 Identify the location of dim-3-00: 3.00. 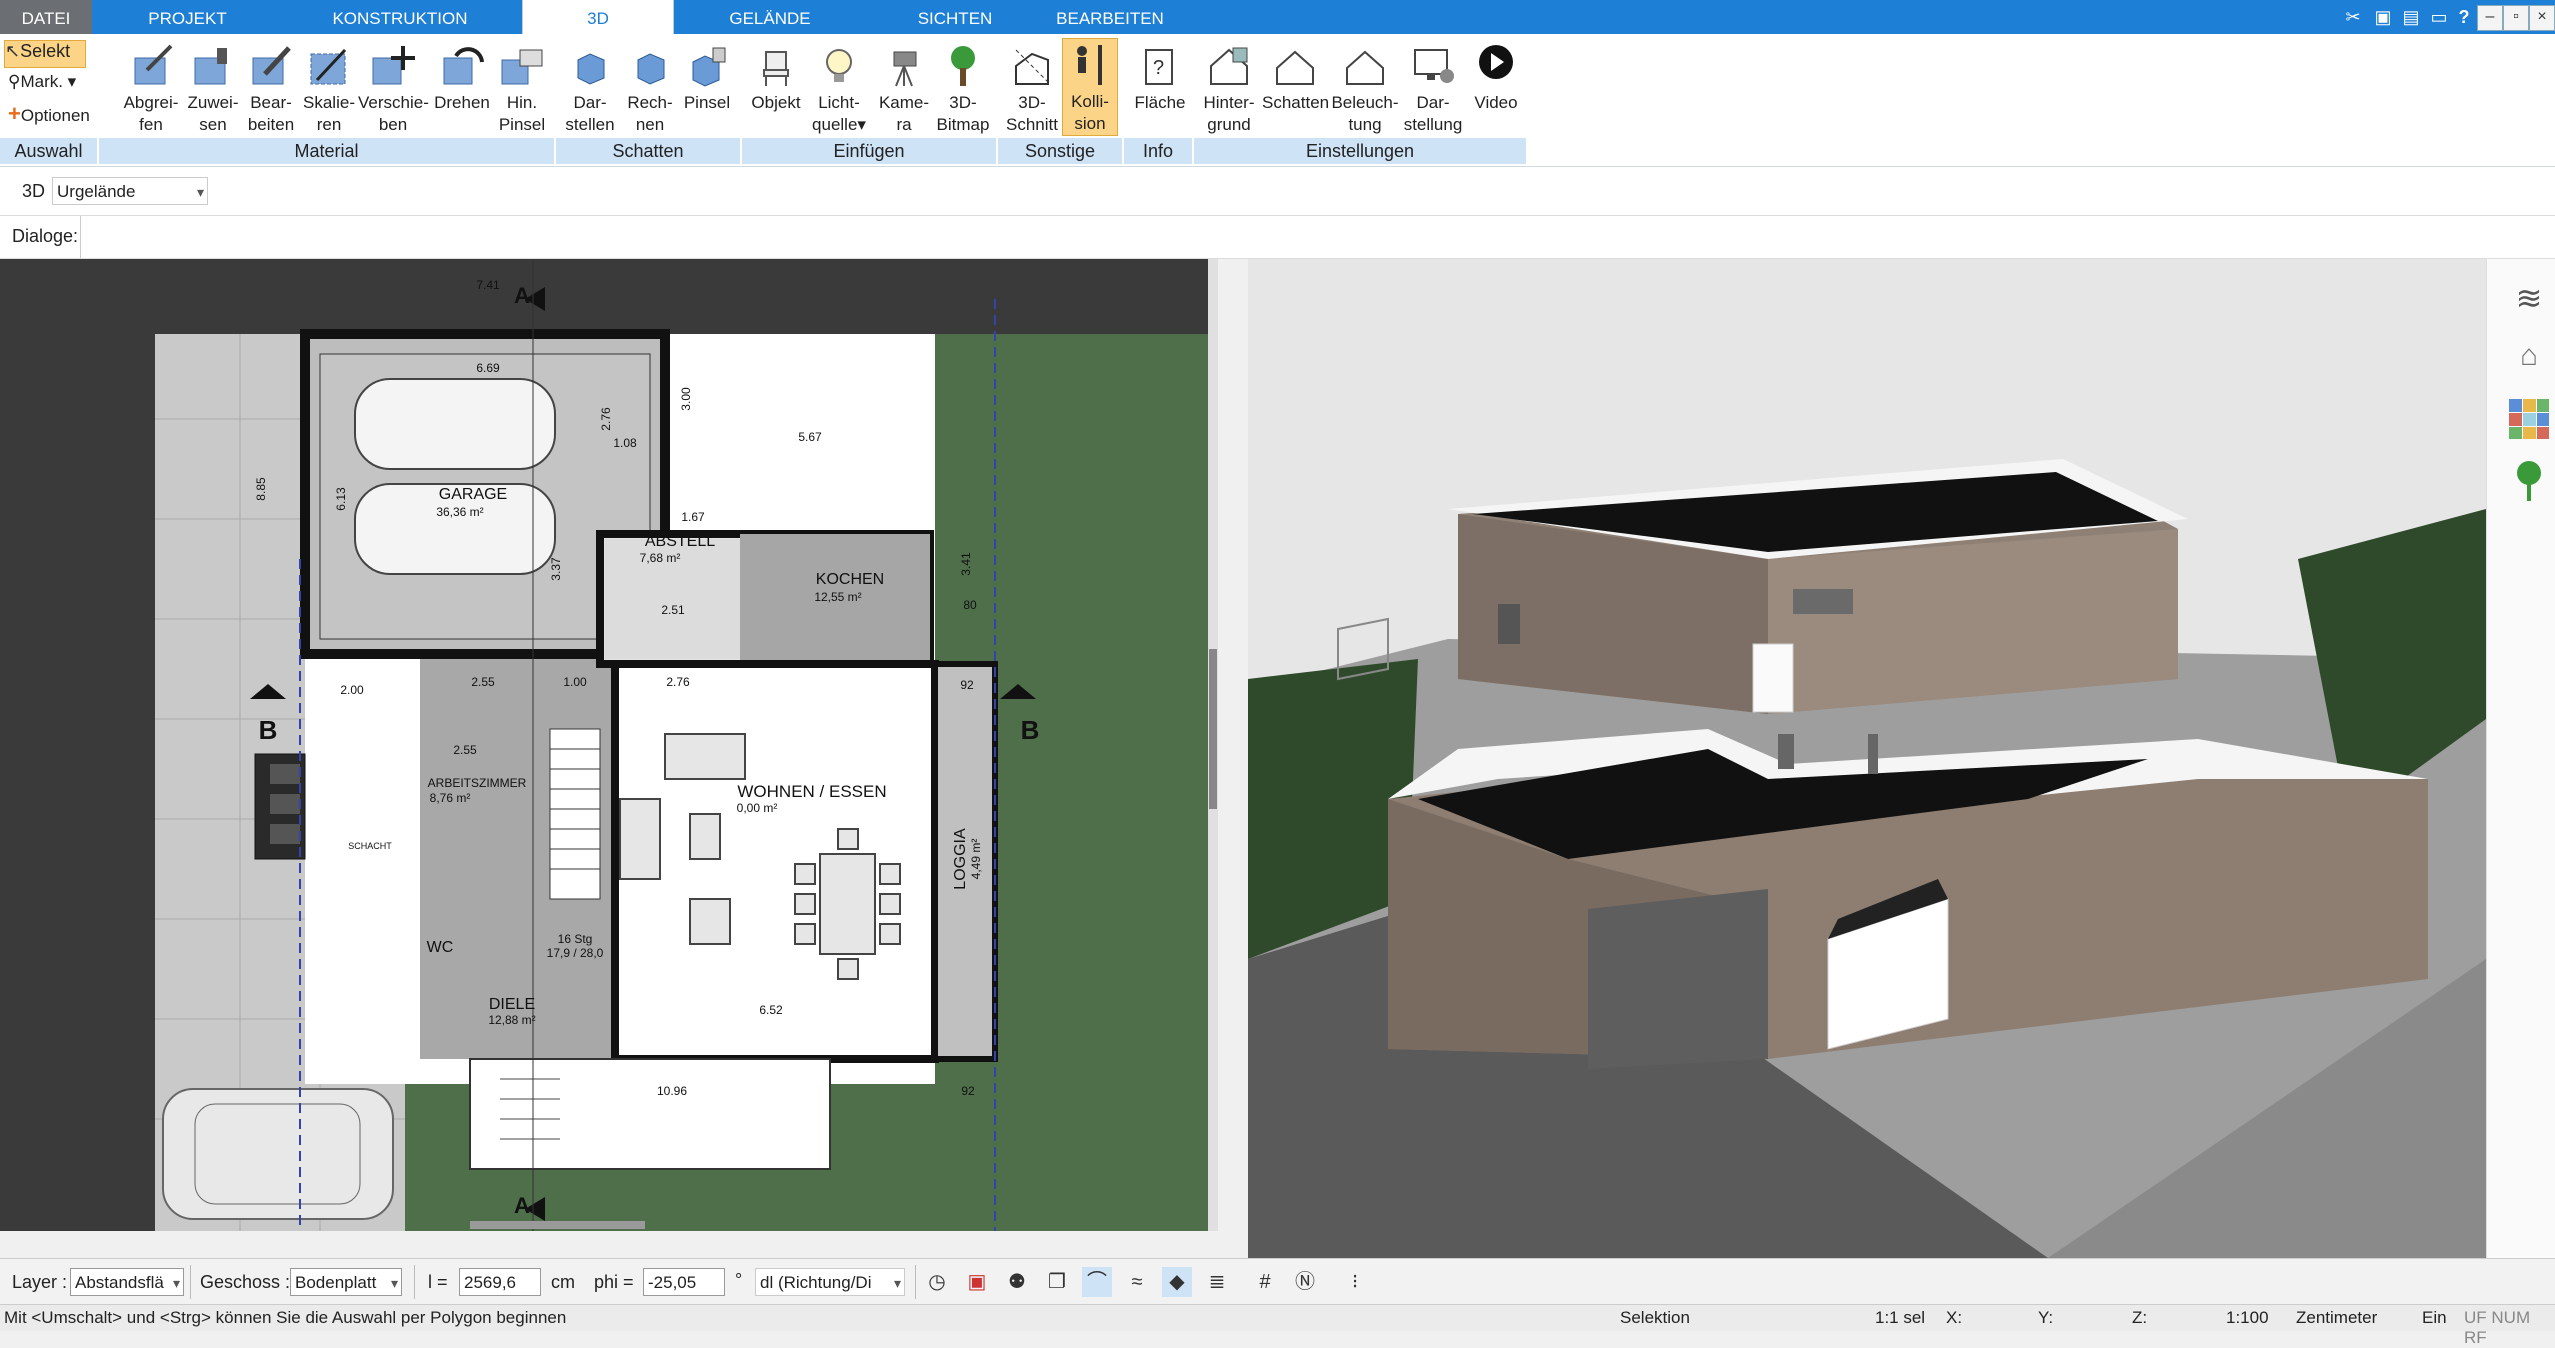
(686, 399).